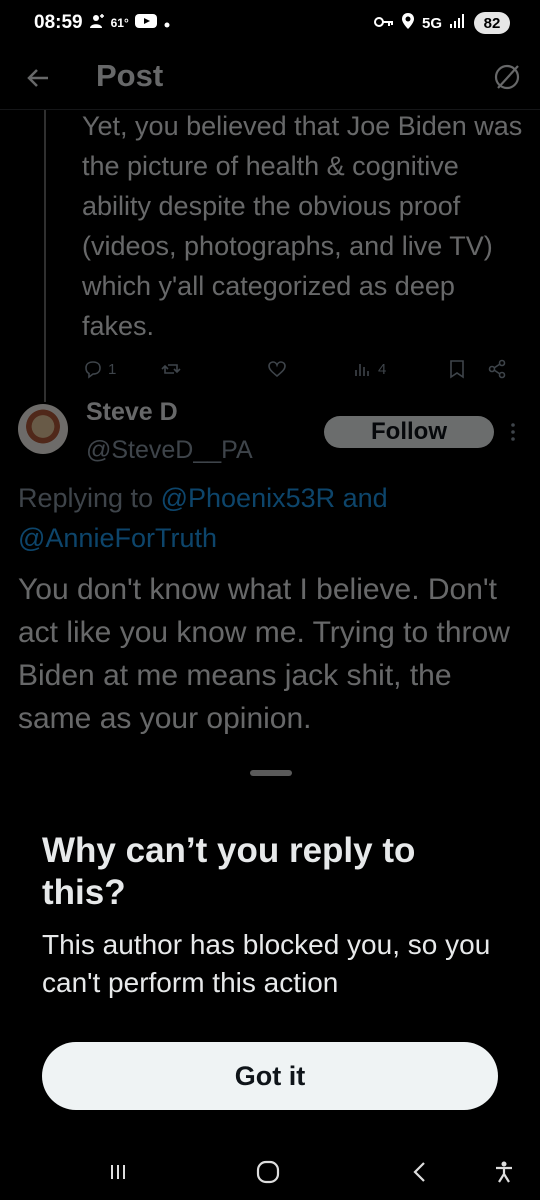  I want to click on thread-connector, so click(45, 256).